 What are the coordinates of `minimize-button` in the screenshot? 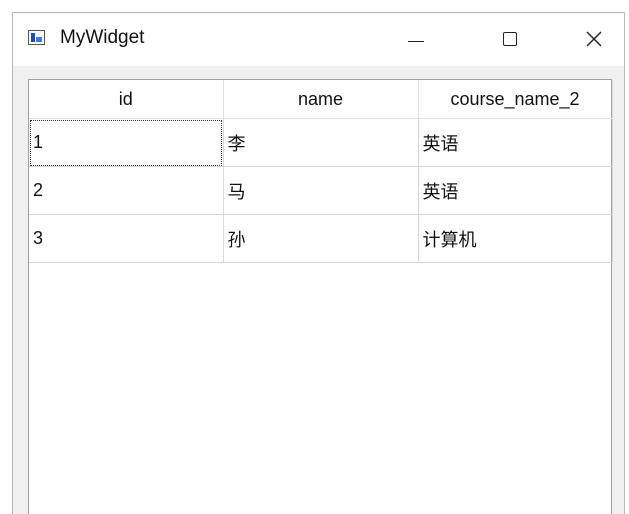 It's located at (416, 39).